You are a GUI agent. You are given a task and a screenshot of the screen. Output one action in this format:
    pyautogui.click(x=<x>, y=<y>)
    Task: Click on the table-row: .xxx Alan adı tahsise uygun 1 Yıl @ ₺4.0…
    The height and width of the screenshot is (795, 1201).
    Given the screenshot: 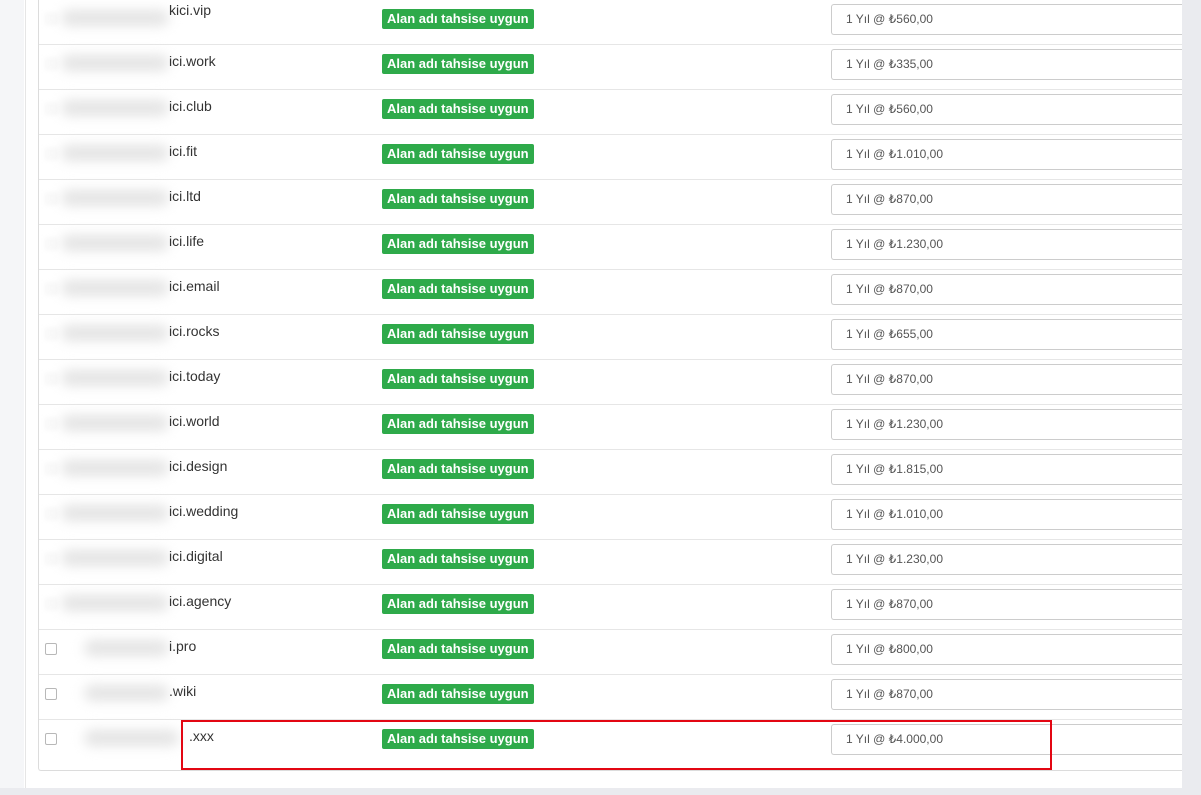 What is the action you would take?
    pyautogui.click(x=610, y=742)
    